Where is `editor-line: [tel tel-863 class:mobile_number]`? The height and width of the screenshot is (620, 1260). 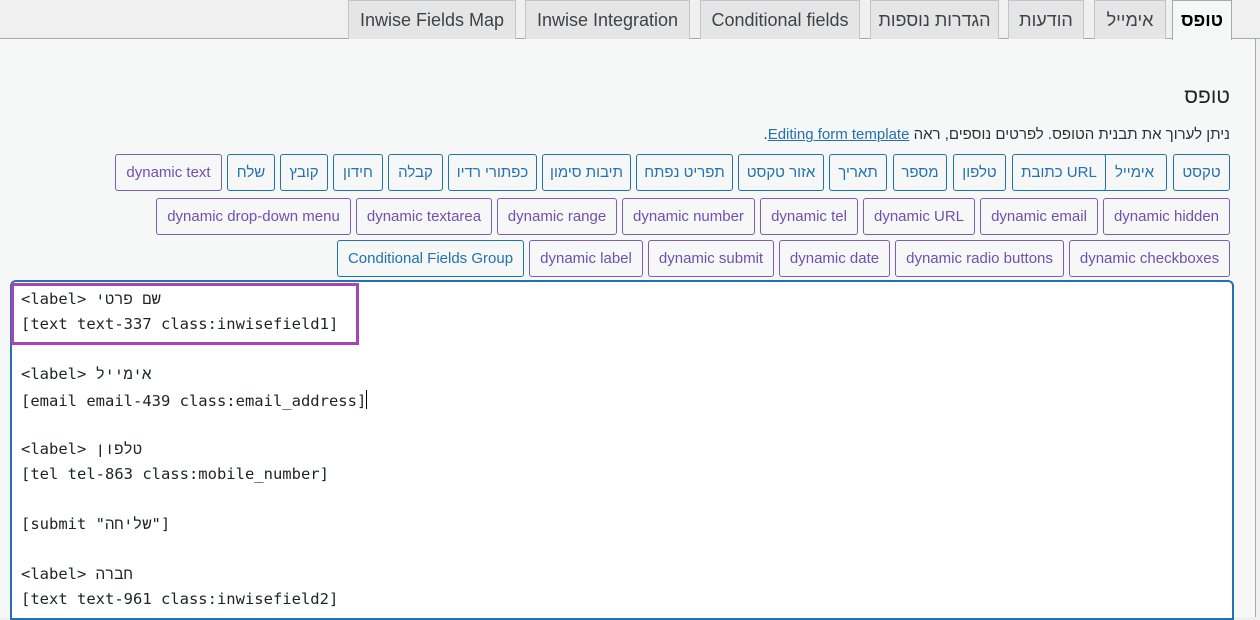
editor-line: [tel tel-863 class:mobile_number] is located at coordinates (175, 474).